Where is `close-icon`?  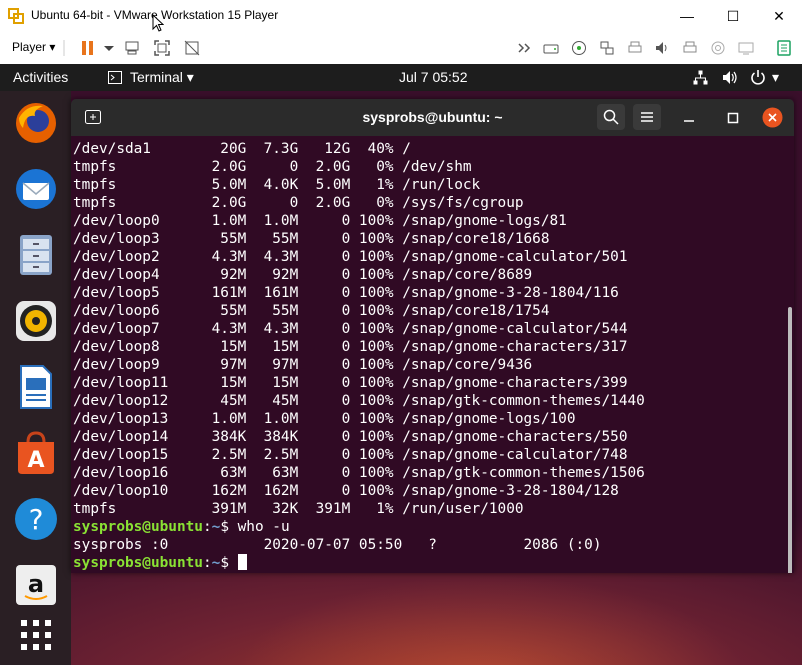
close-icon is located at coordinates (772, 117).